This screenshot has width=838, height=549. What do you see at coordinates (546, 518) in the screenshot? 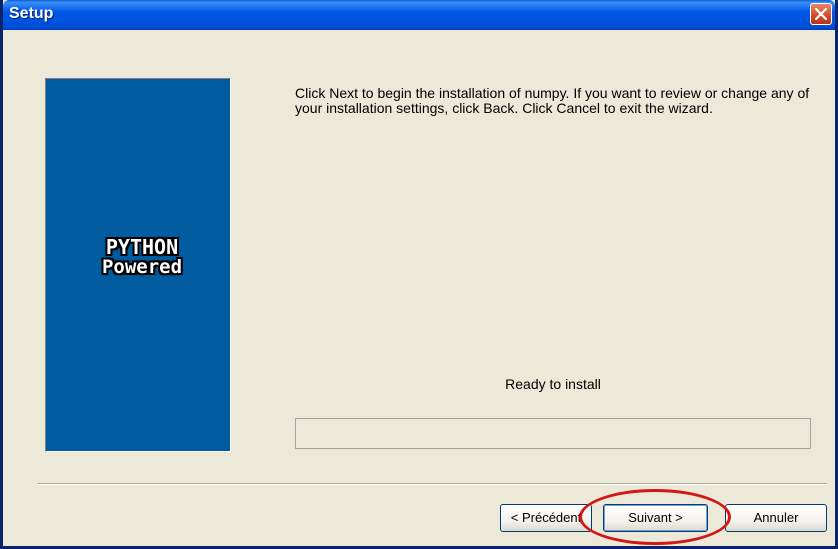
I see `back-button: < Précédent` at bounding box center [546, 518].